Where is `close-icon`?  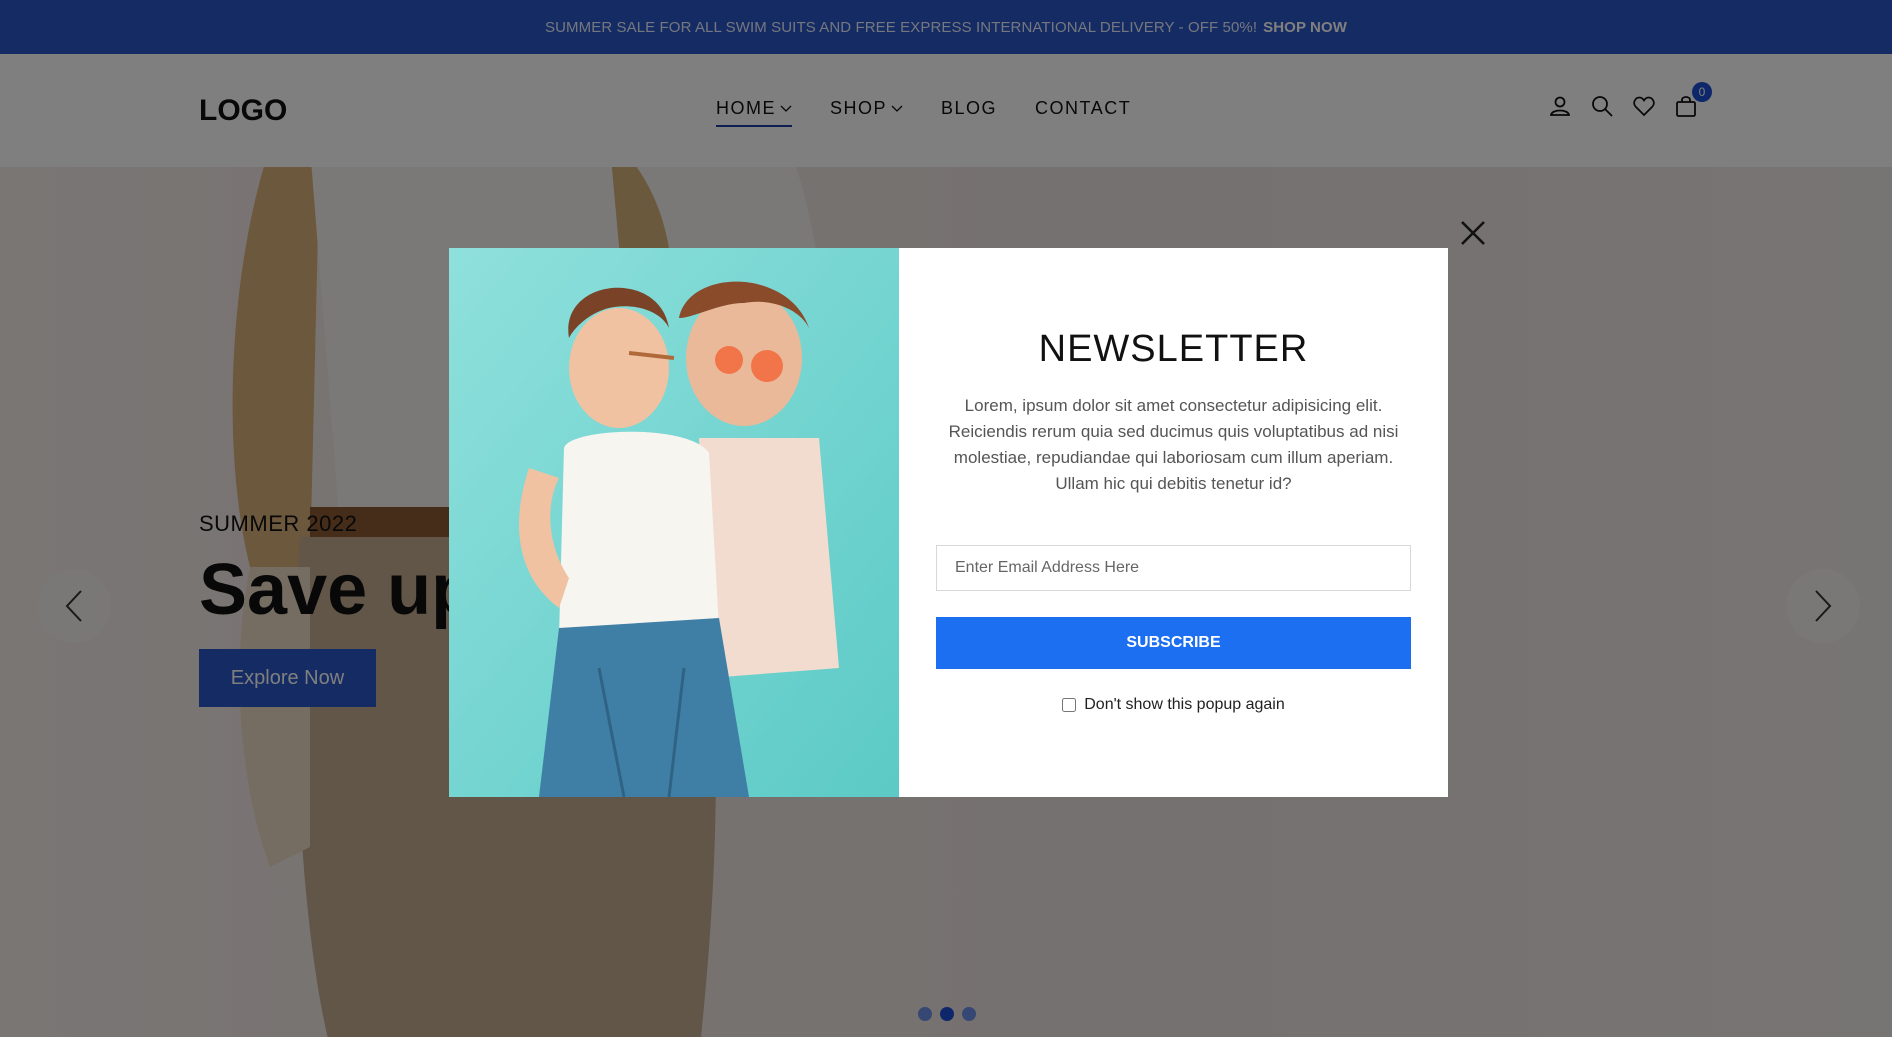 close-icon is located at coordinates (1473, 233).